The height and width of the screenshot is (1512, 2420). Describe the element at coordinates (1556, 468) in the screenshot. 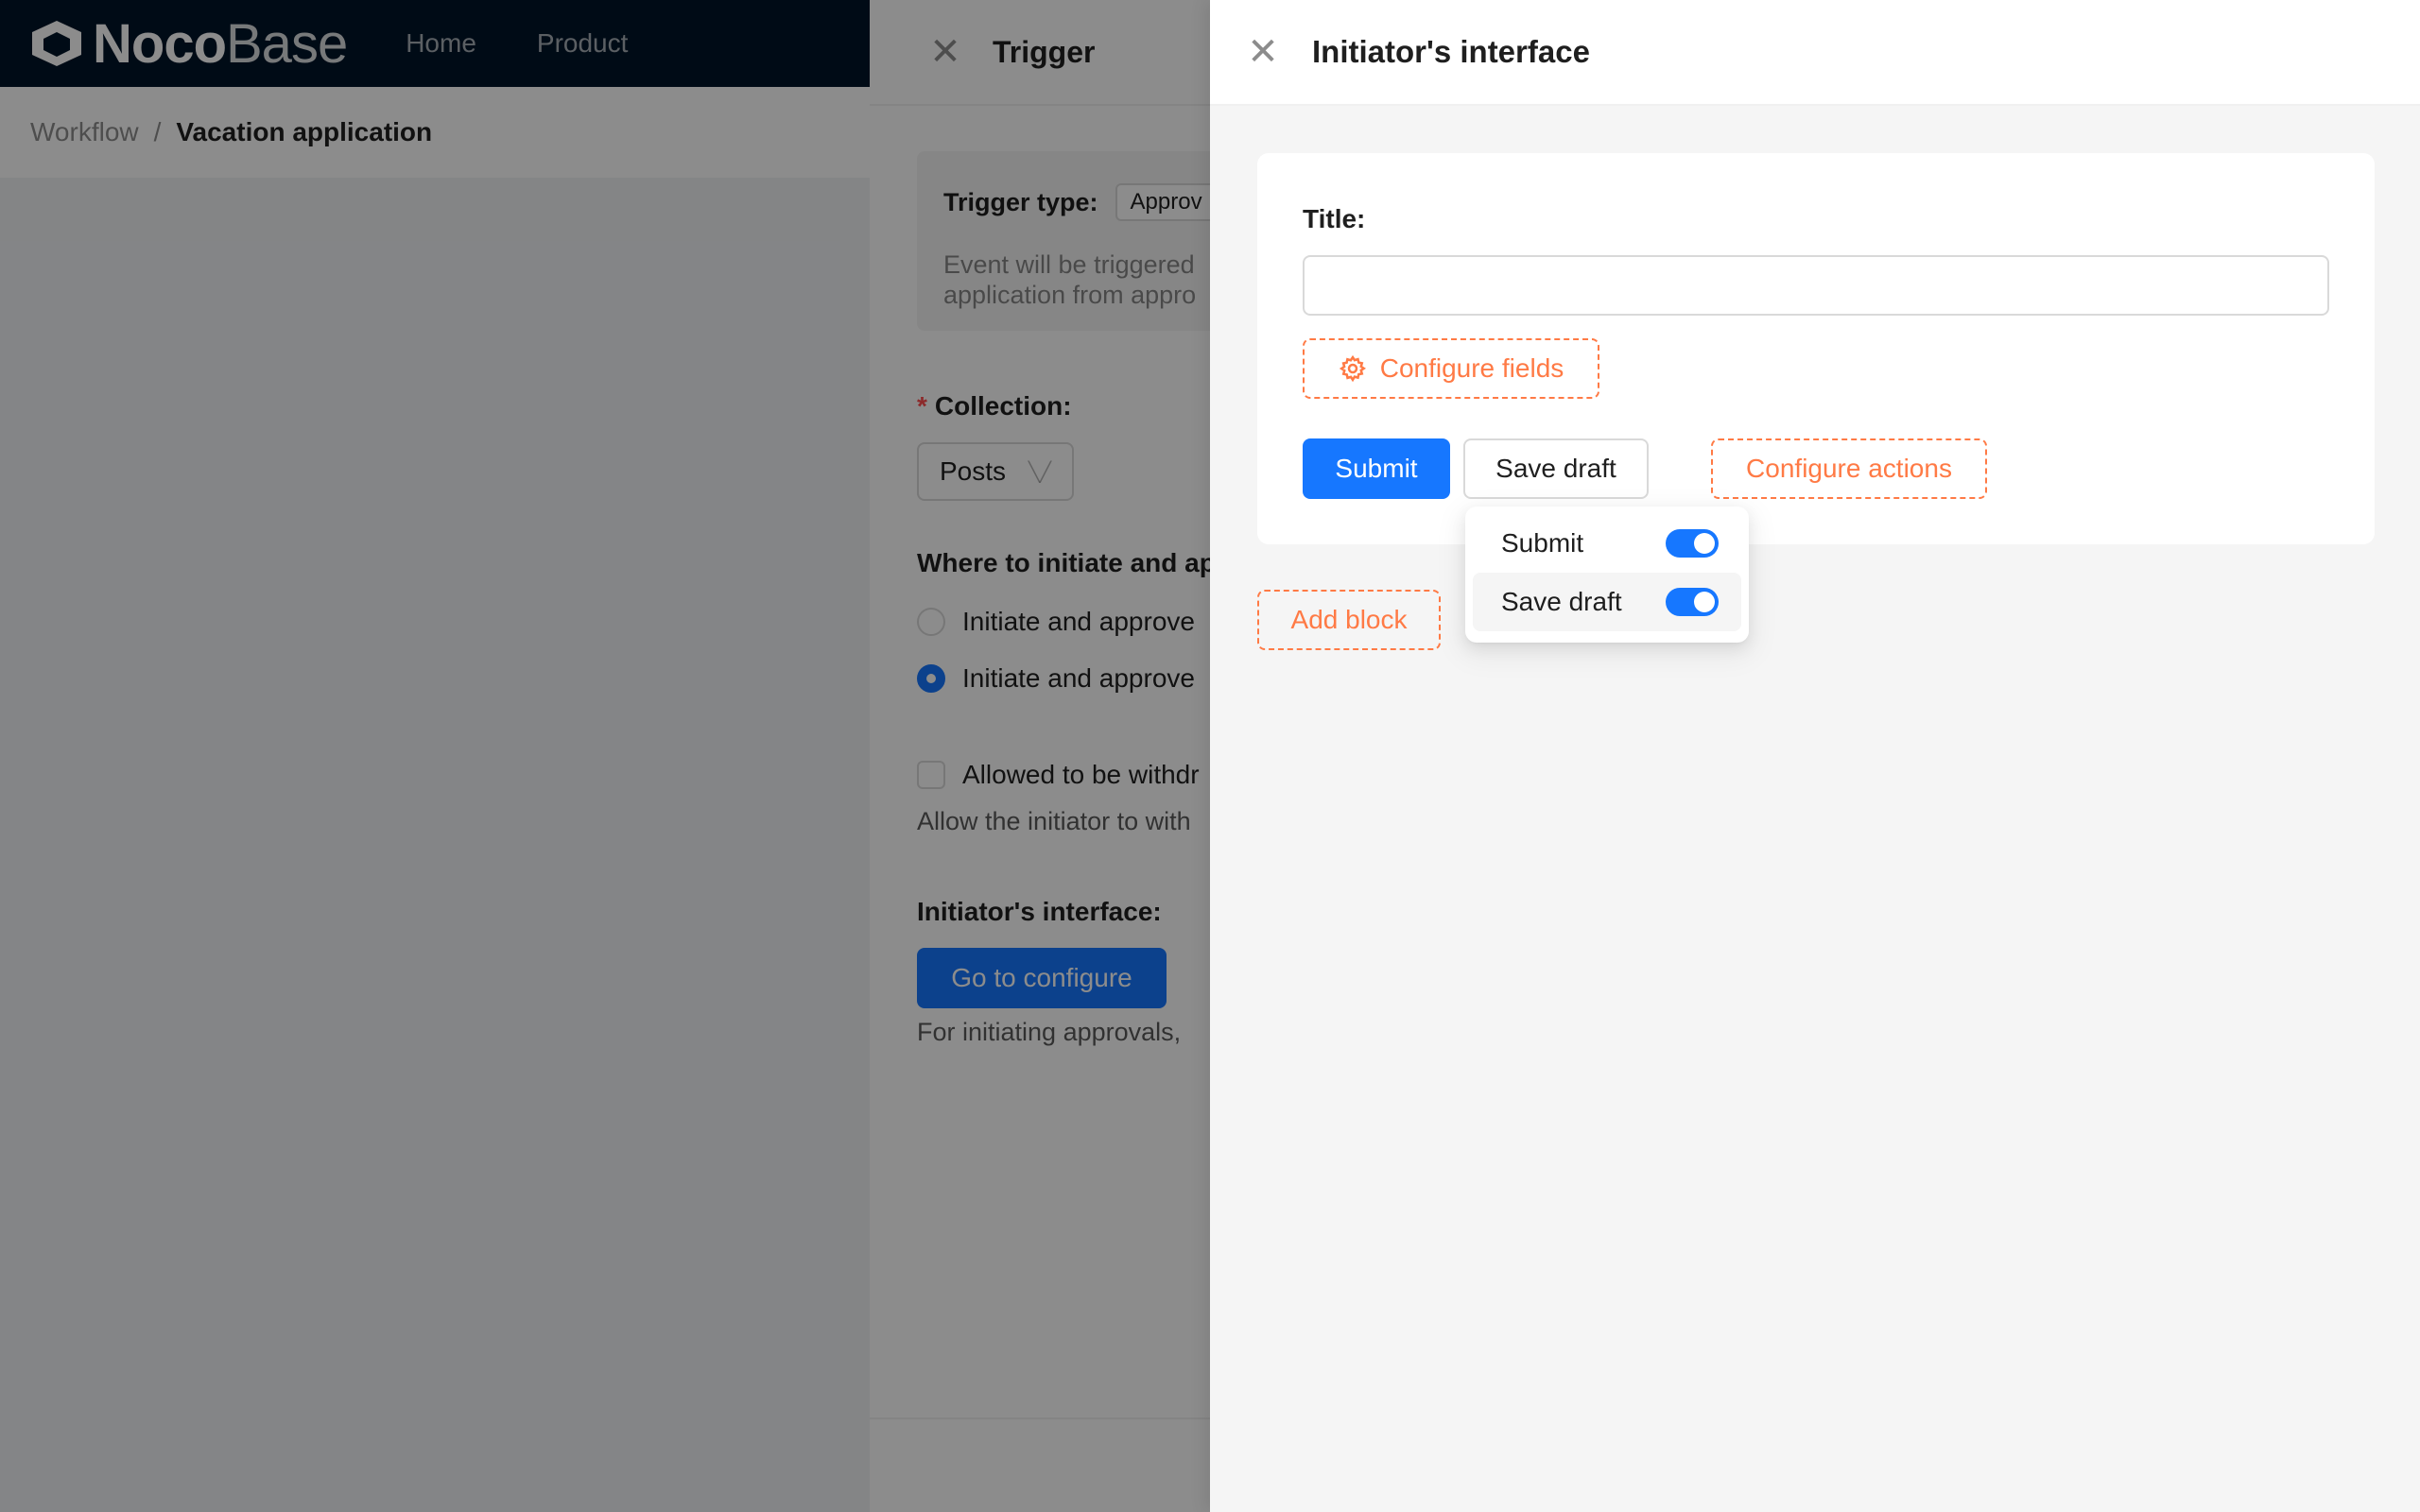

I see `save-draft-button: Save draft` at that location.